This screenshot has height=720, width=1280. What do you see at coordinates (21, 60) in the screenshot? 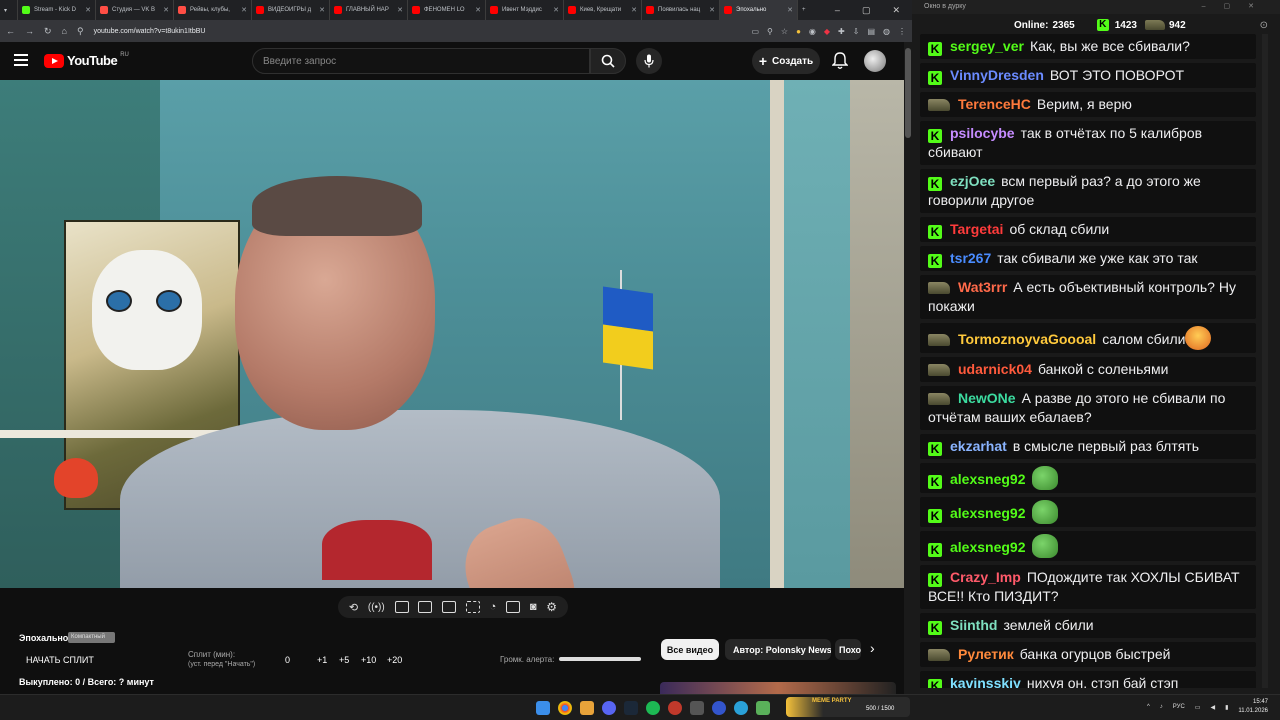
I see `menu-icon` at bounding box center [21, 60].